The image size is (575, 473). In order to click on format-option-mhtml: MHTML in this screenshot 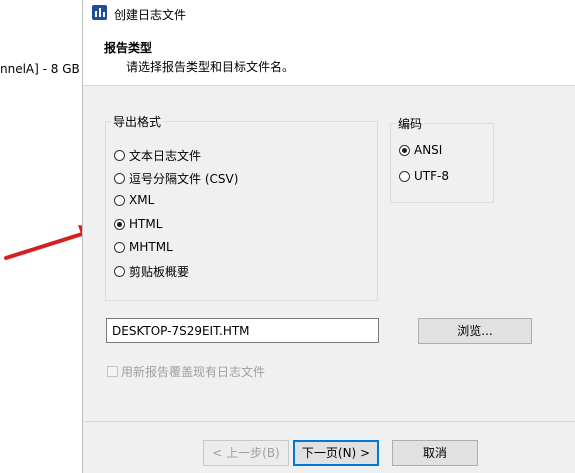, I will do `click(143, 247)`.